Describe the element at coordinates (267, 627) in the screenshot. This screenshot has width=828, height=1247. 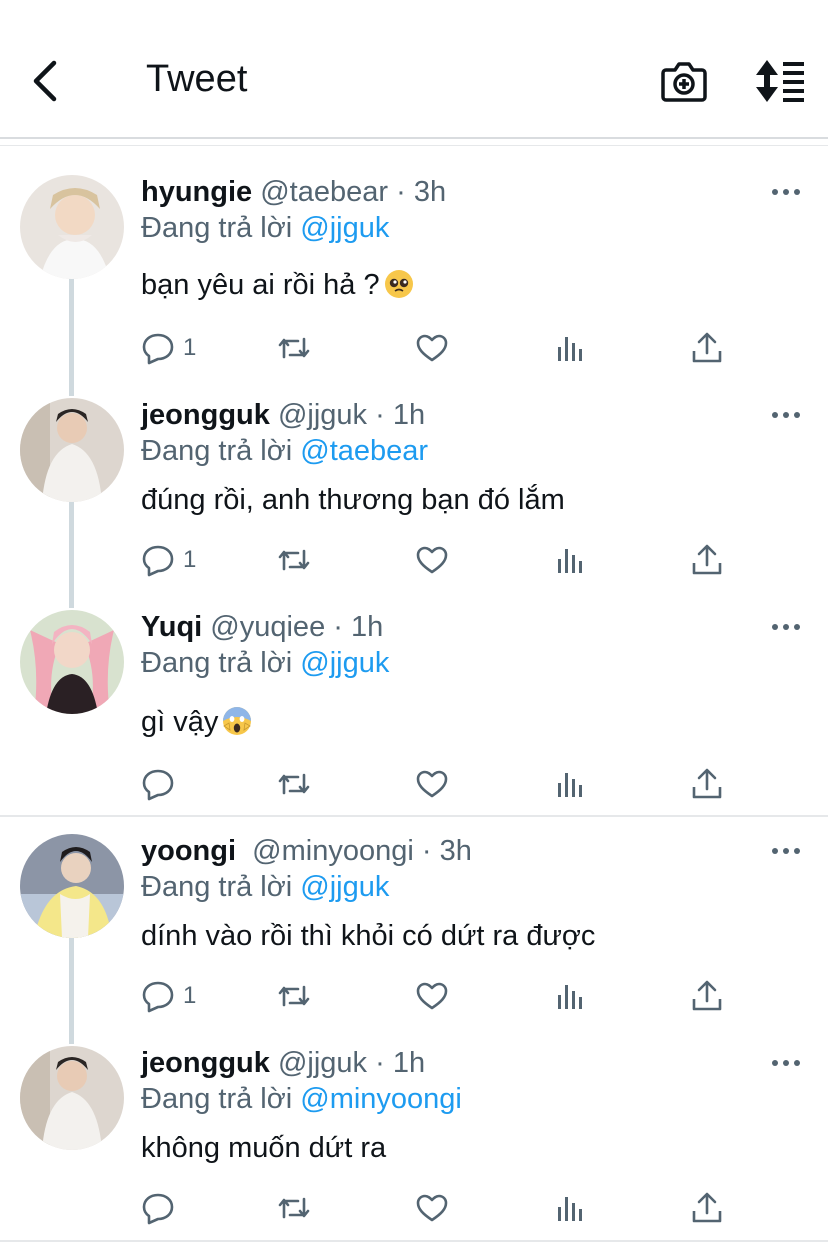
I see `handle: @yuqiee` at that location.